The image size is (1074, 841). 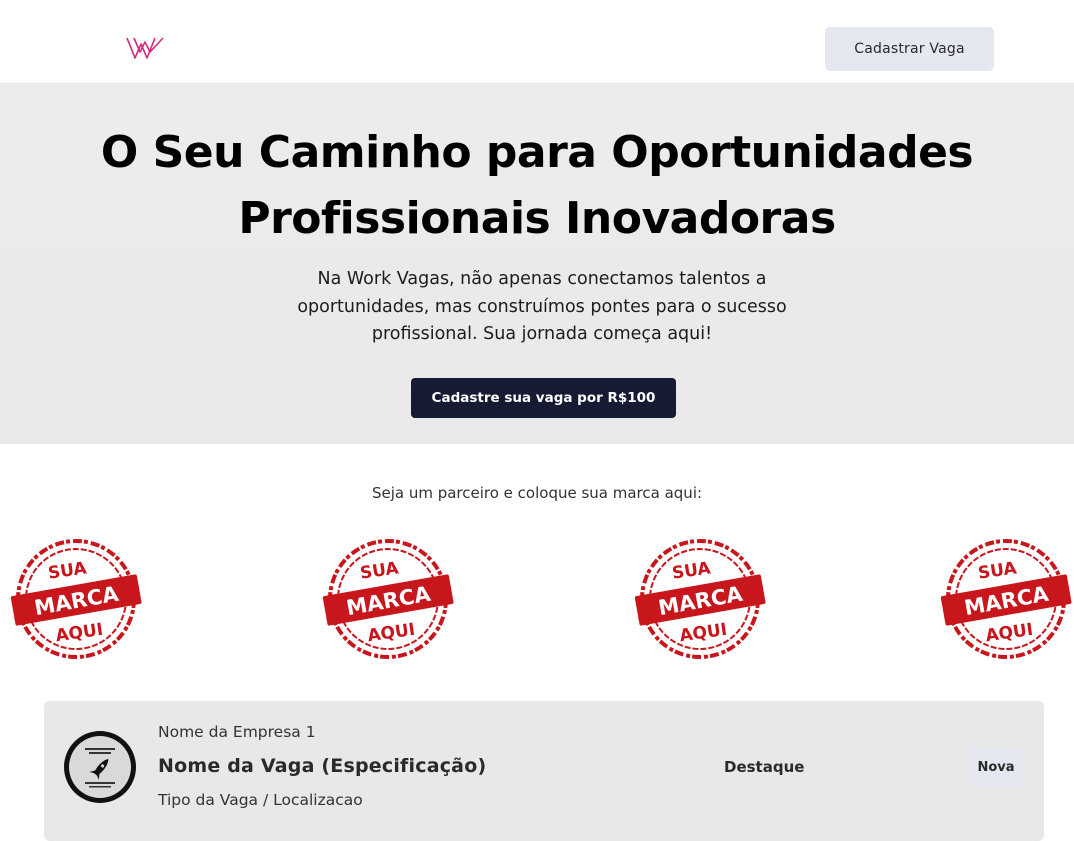 I want to click on register-job-cta-button: Cadastre sua vaga por R$100, so click(x=543, y=398).